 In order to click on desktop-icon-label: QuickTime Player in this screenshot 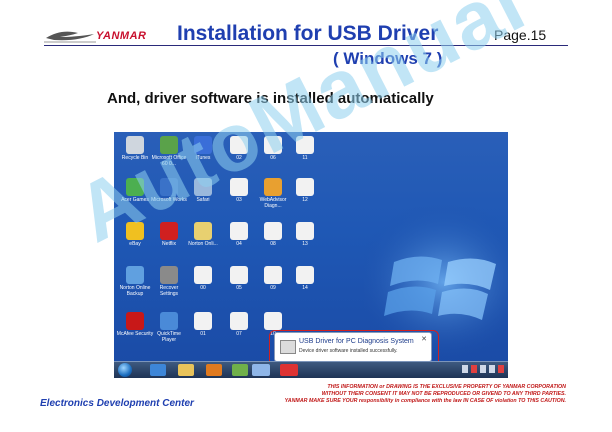, I will do `click(169, 337)`.